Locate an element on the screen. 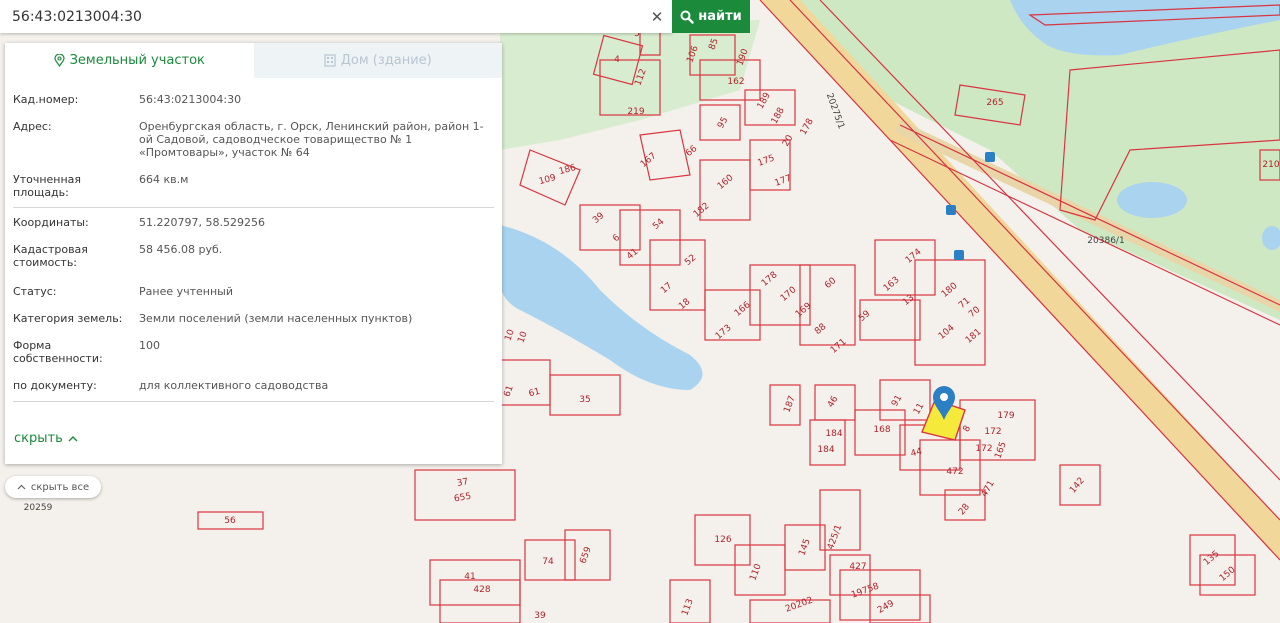  parcel-number-label: 37 is located at coordinates (462, 483).